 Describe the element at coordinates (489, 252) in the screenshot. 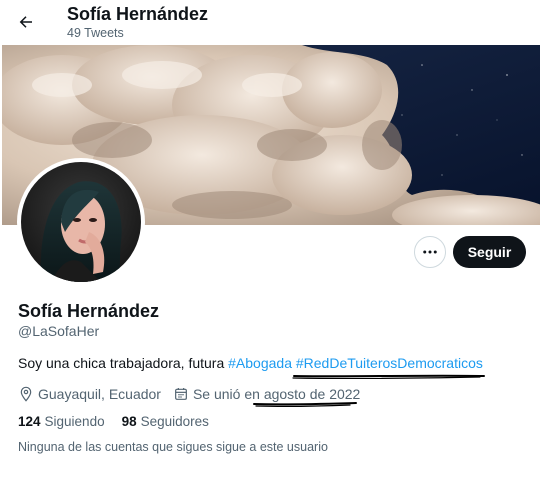

I see `follow-button: Seguir` at that location.